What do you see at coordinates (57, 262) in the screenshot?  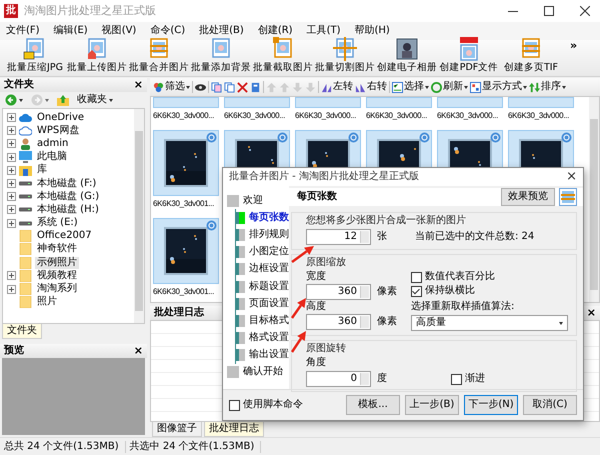 I see `tree-item: 示例照片` at bounding box center [57, 262].